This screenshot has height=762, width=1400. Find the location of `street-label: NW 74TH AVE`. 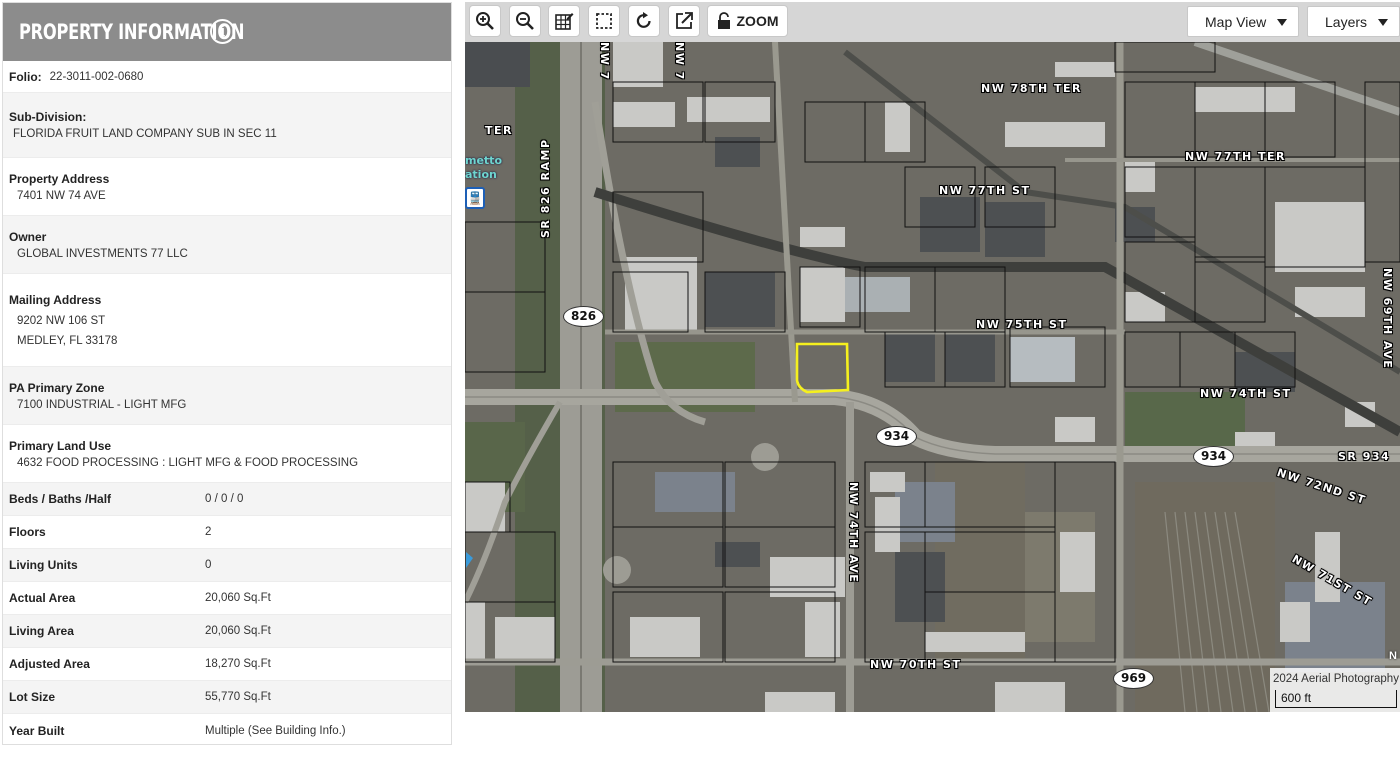

street-label: NW 74TH AVE is located at coordinates (853, 533).